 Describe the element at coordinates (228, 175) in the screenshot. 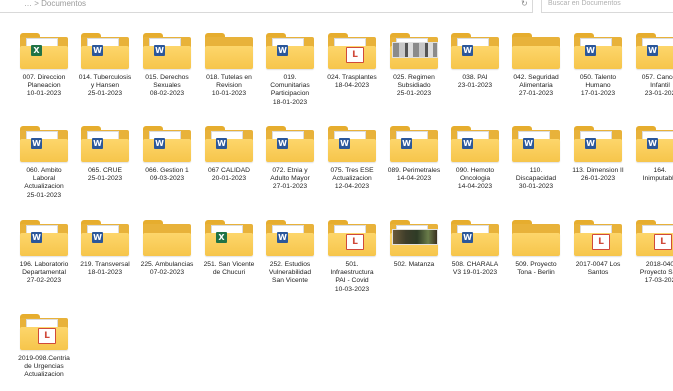

I see `folder-label: 067 CALIDAD 20-01-2023` at that location.